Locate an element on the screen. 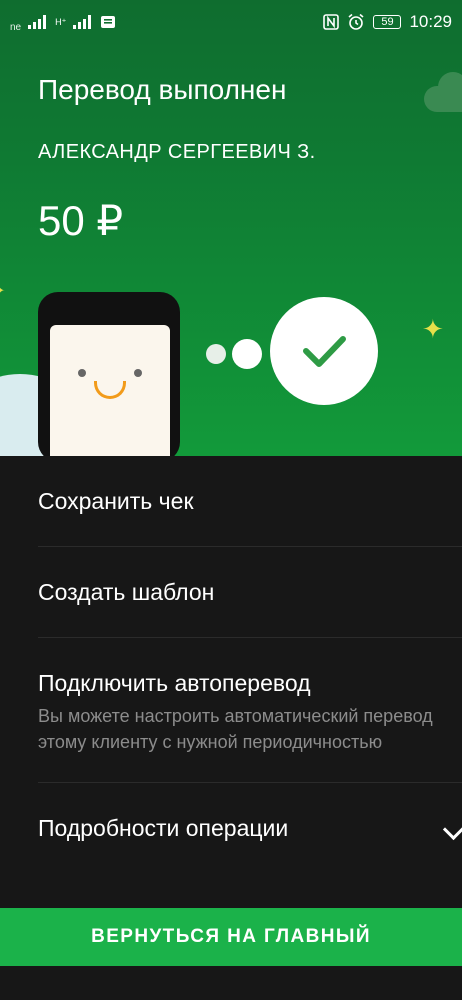  status-bar: ne H⁺ 59 10:29 is located at coordinates (231, 22).